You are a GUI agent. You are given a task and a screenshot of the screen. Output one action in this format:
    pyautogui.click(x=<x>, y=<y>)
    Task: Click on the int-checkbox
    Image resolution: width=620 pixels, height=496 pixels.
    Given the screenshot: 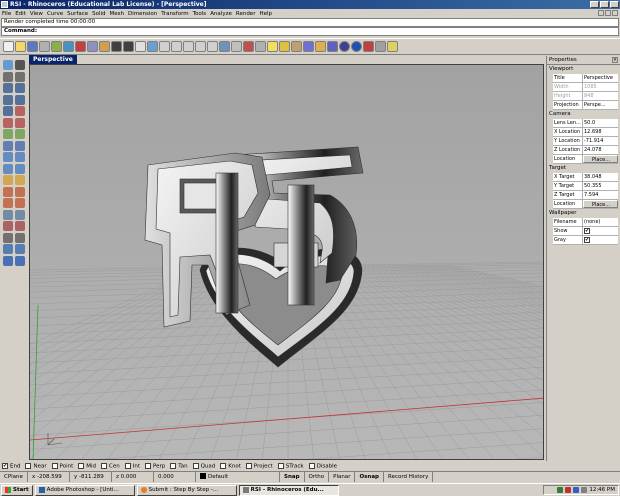 What is the action you would take?
    pyautogui.click(x=127, y=466)
    